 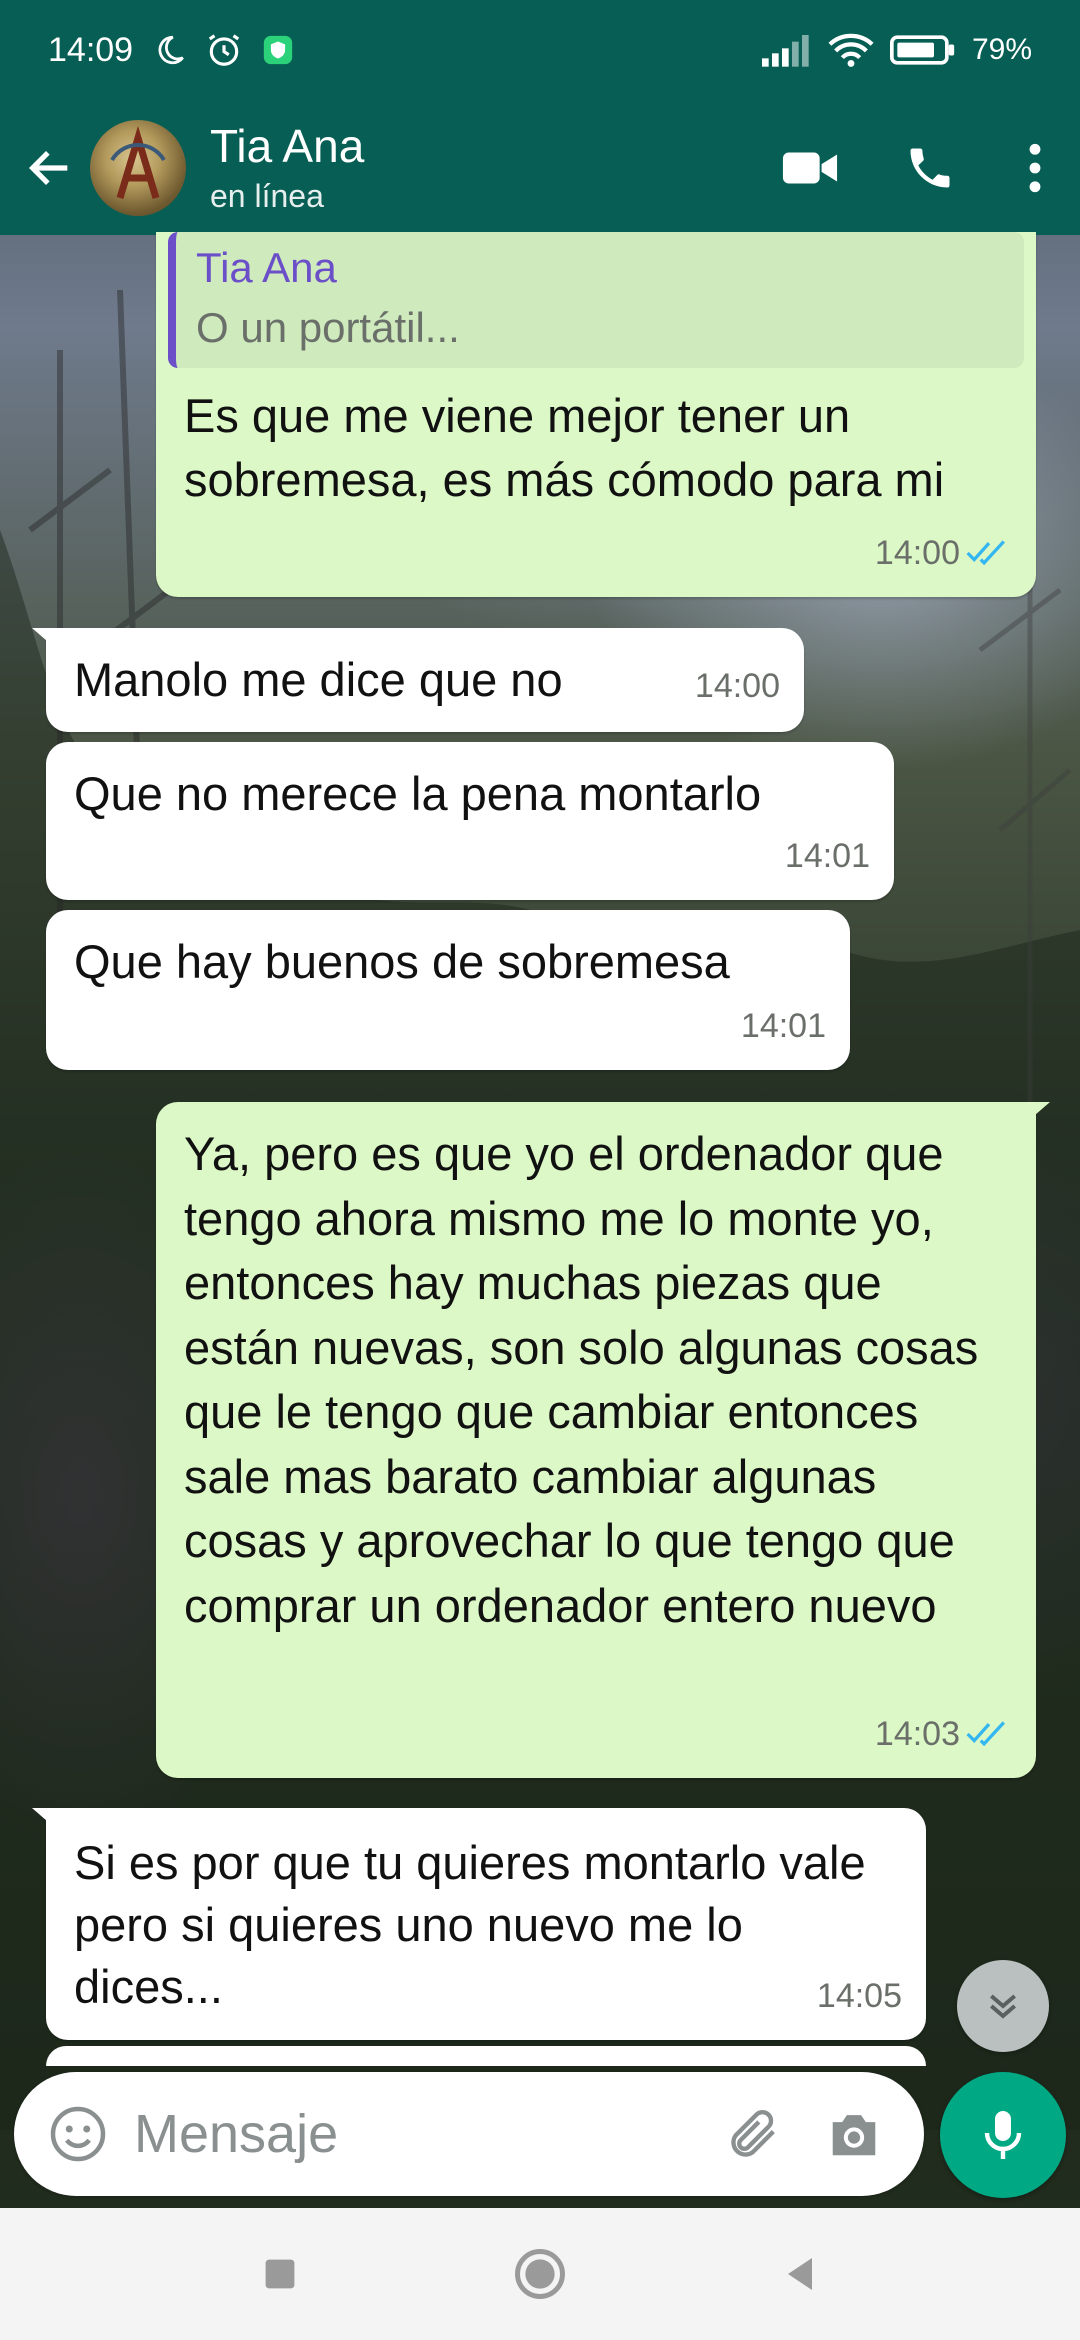 I want to click on camera-button, so click(x=854, y=2134).